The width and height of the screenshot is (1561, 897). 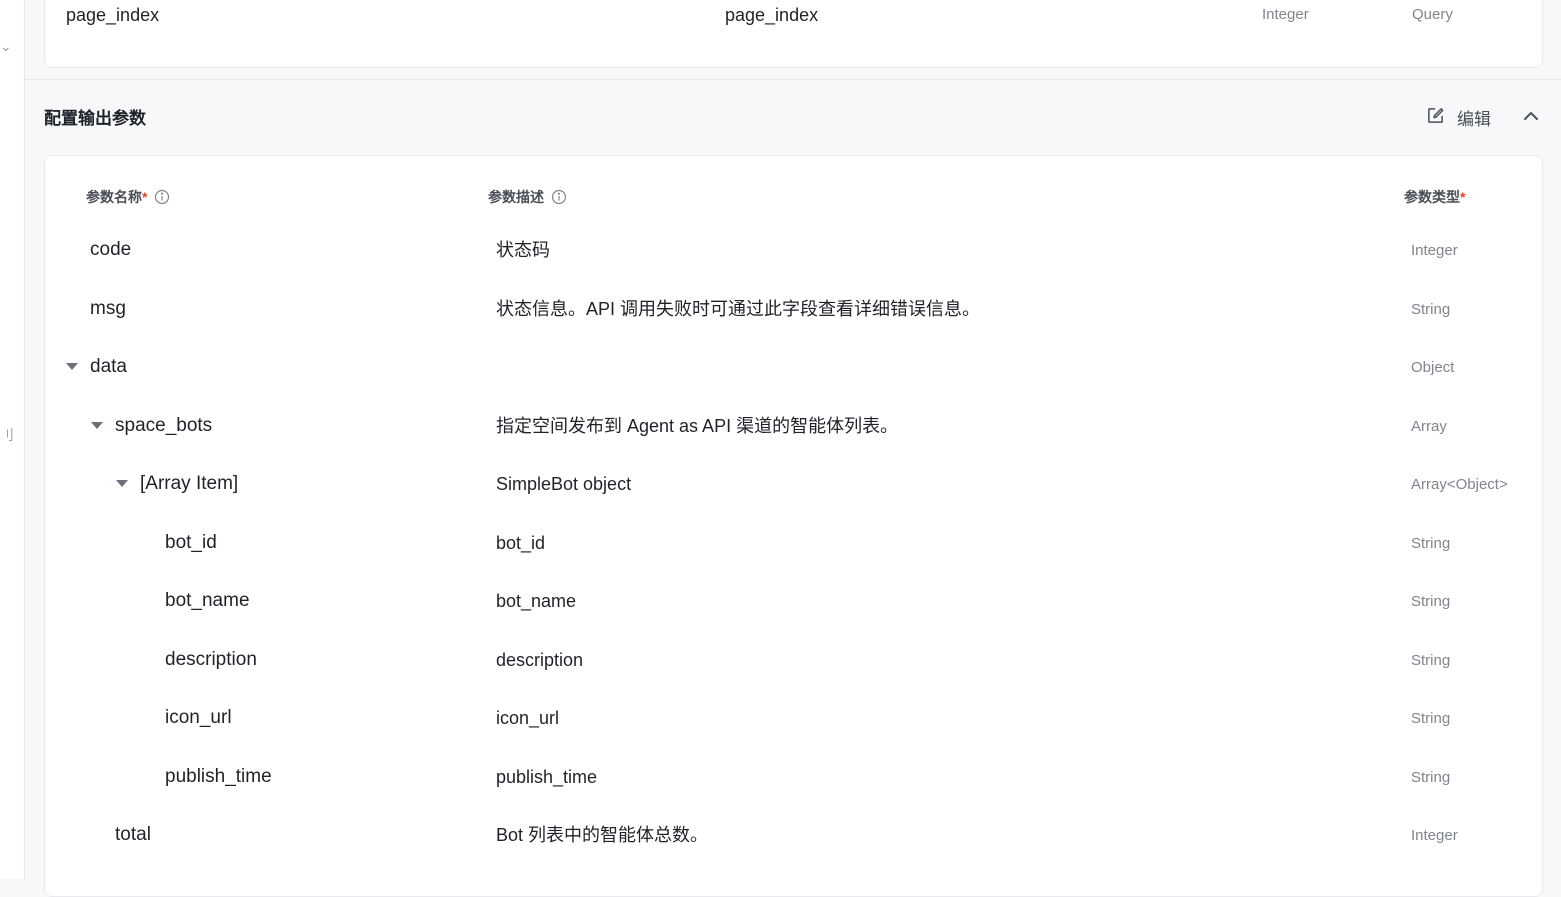 What do you see at coordinates (772, 15) in the screenshot?
I see `input-param-description: page_index` at bounding box center [772, 15].